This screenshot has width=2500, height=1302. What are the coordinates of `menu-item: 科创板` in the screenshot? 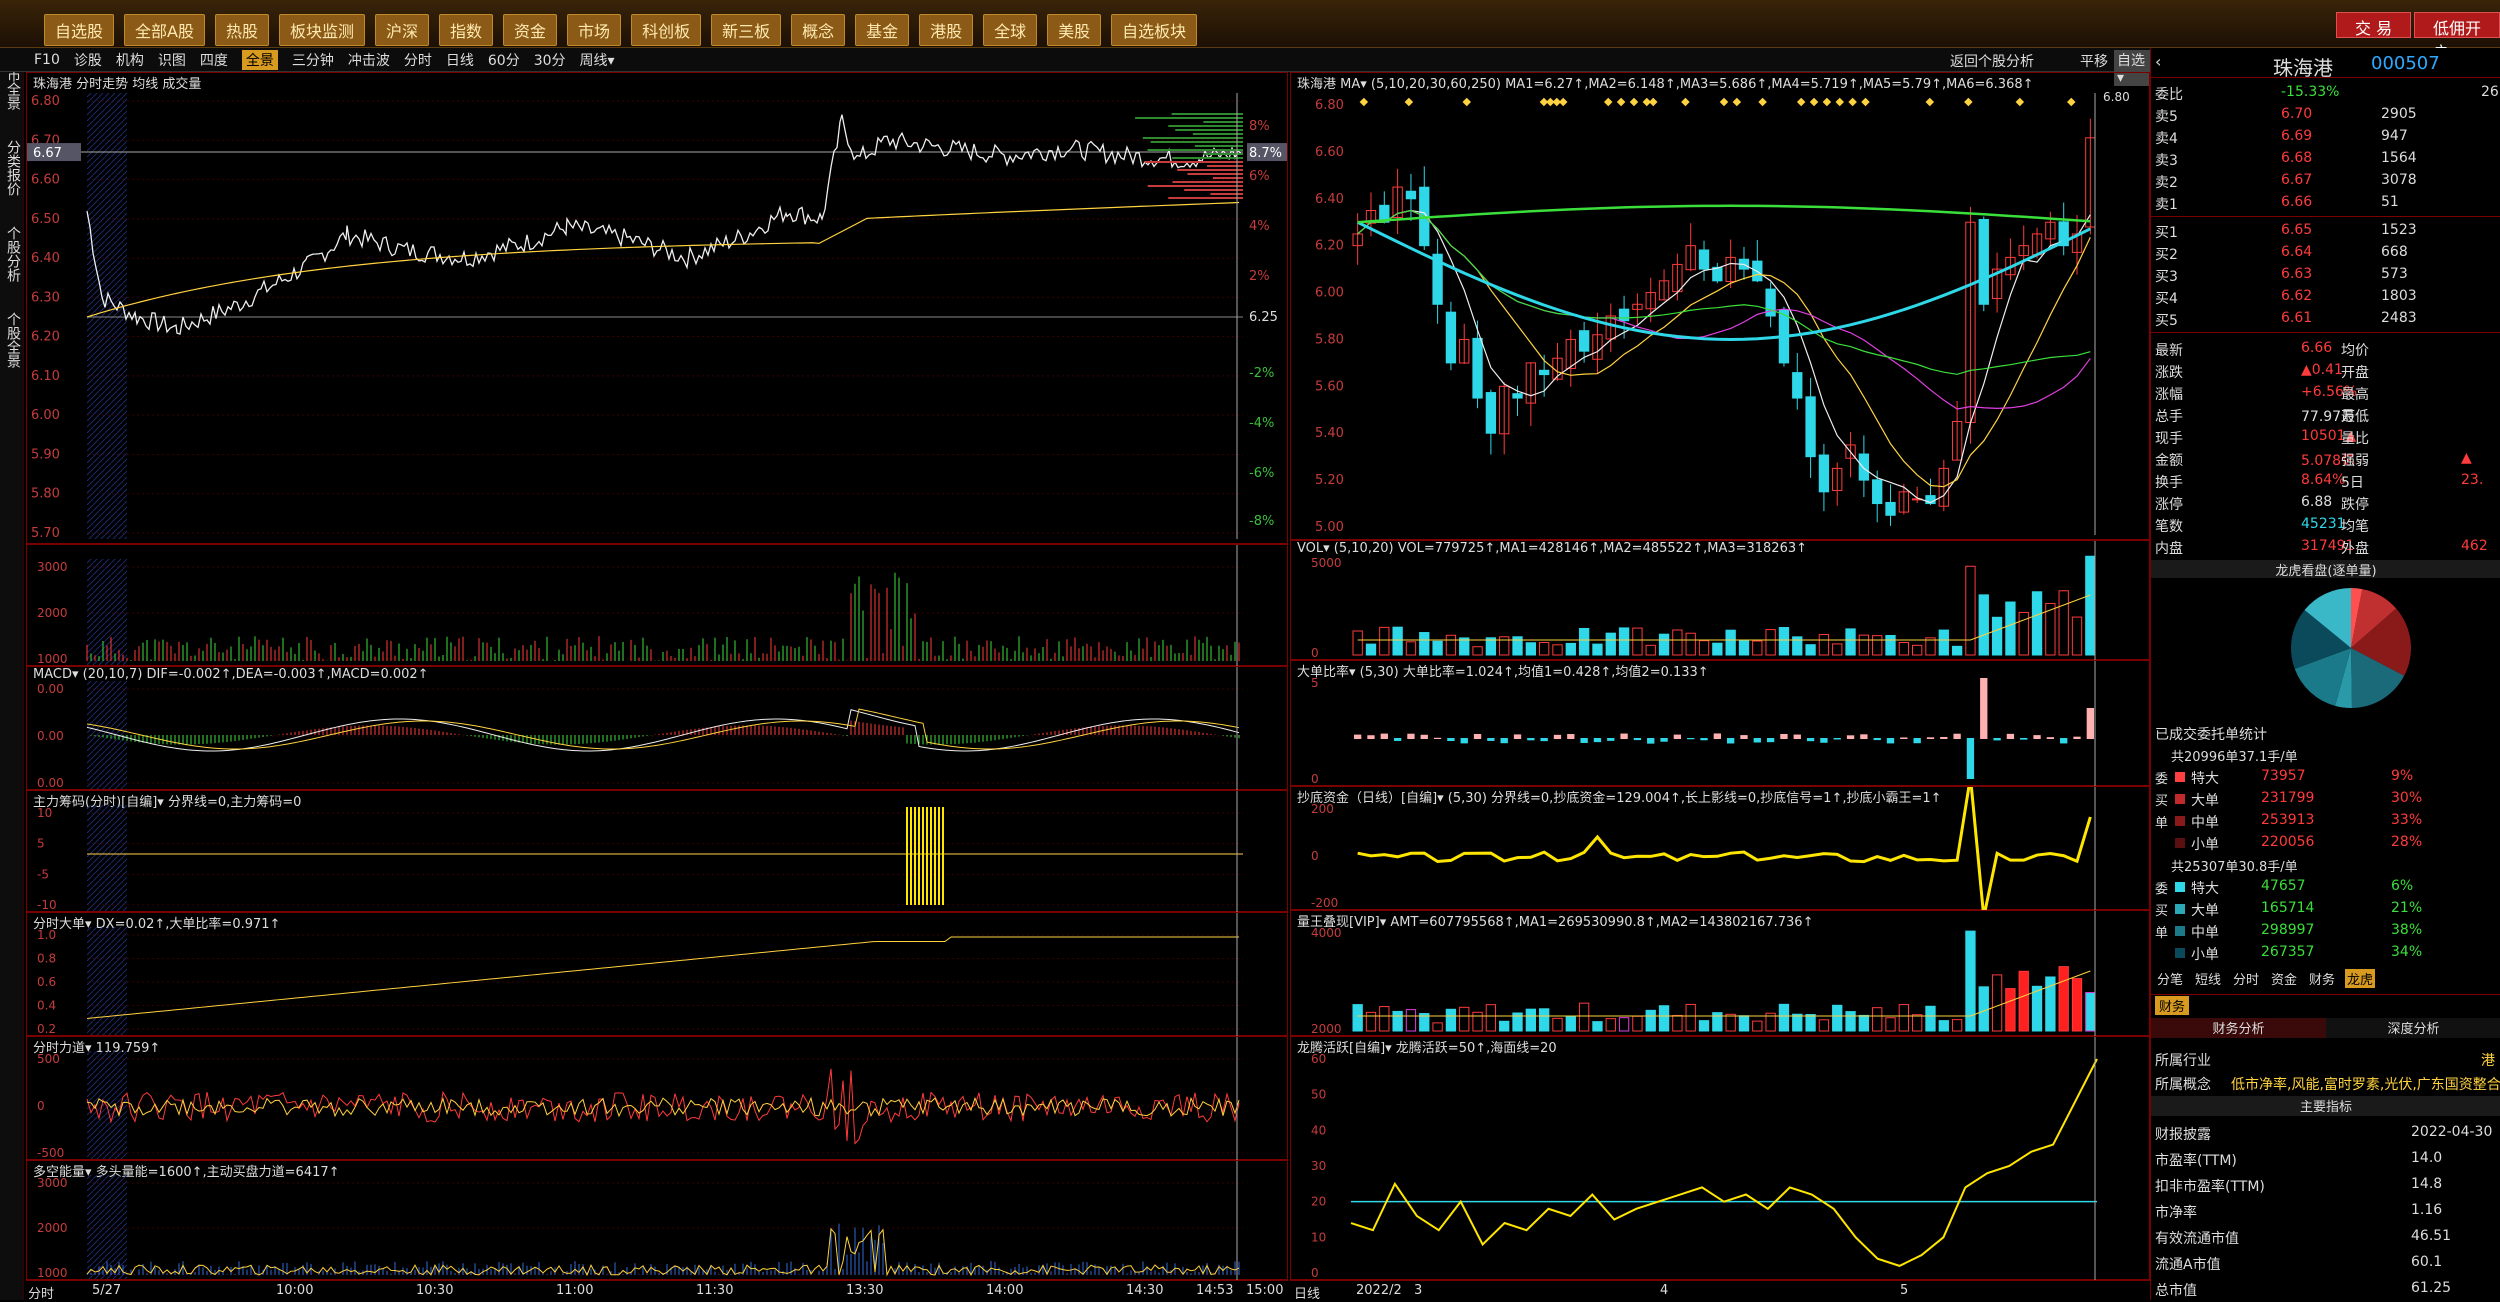 It's located at (666, 30).